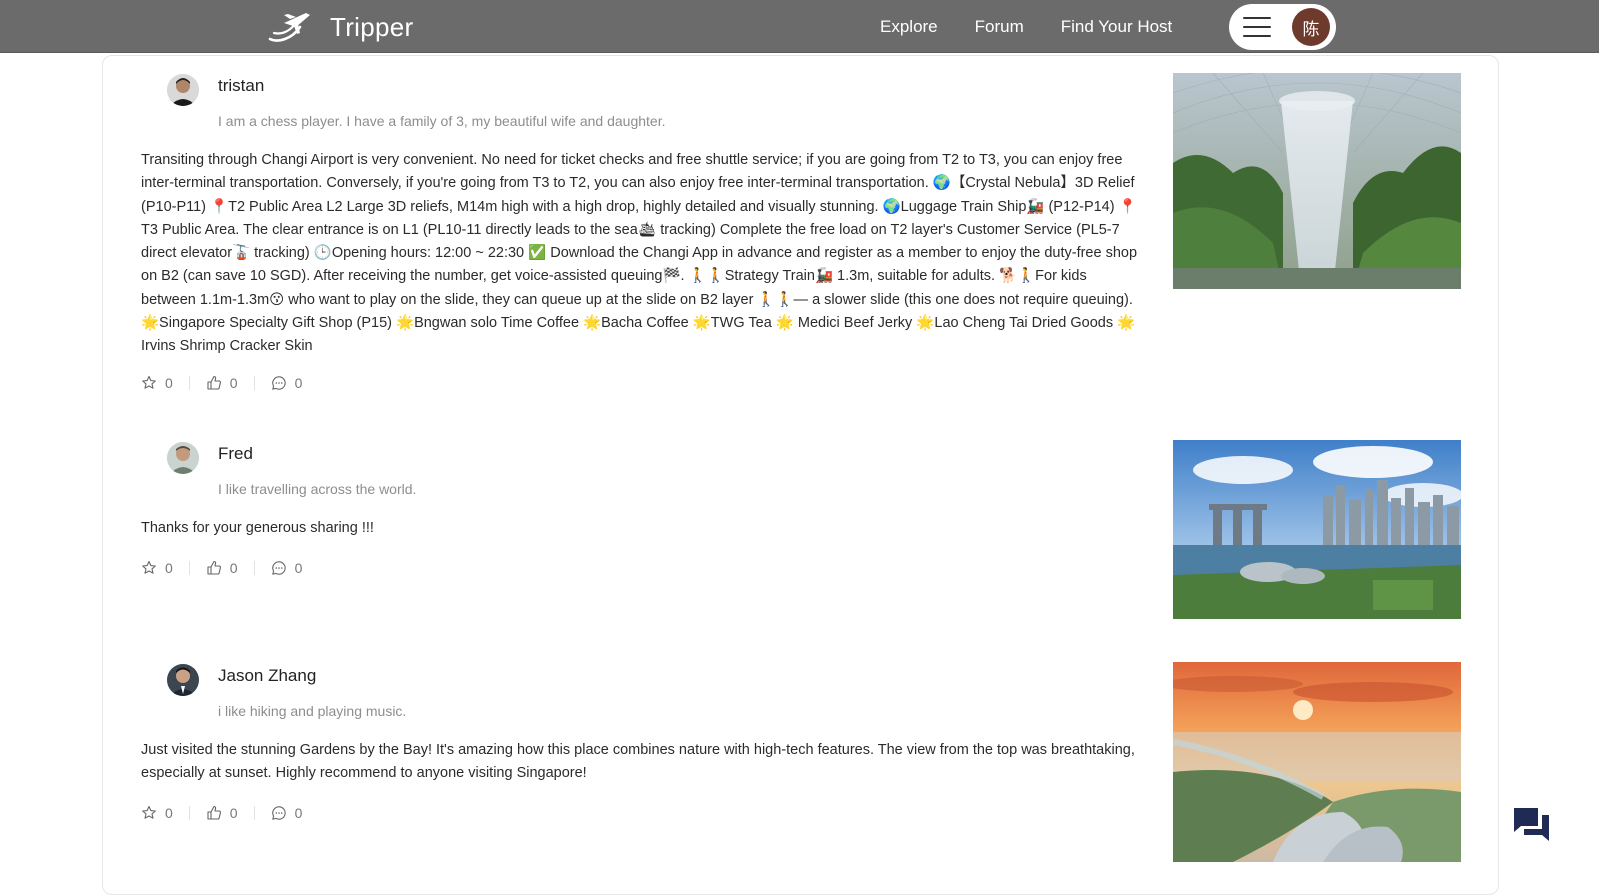 This screenshot has width=1599, height=895. What do you see at coordinates (317, 489) in the screenshot?
I see `post-author-bio: I like travelling across the world.` at bounding box center [317, 489].